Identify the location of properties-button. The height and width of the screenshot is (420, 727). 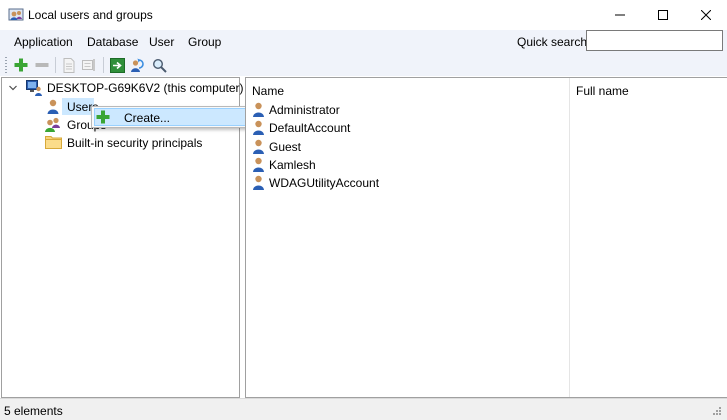
(69, 65).